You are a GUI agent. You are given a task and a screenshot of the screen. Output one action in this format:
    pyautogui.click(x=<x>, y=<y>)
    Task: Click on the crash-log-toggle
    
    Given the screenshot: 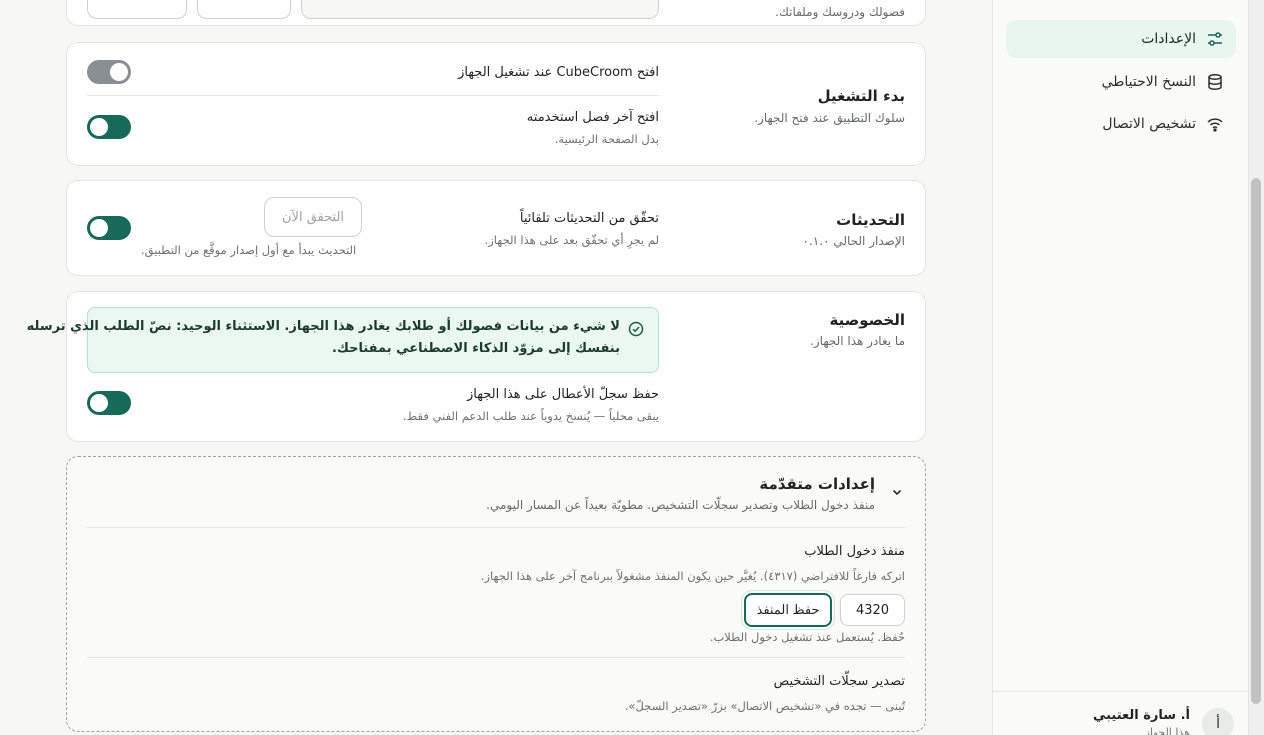 What is the action you would take?
    pyautogui.click(x=109, y=403)
    